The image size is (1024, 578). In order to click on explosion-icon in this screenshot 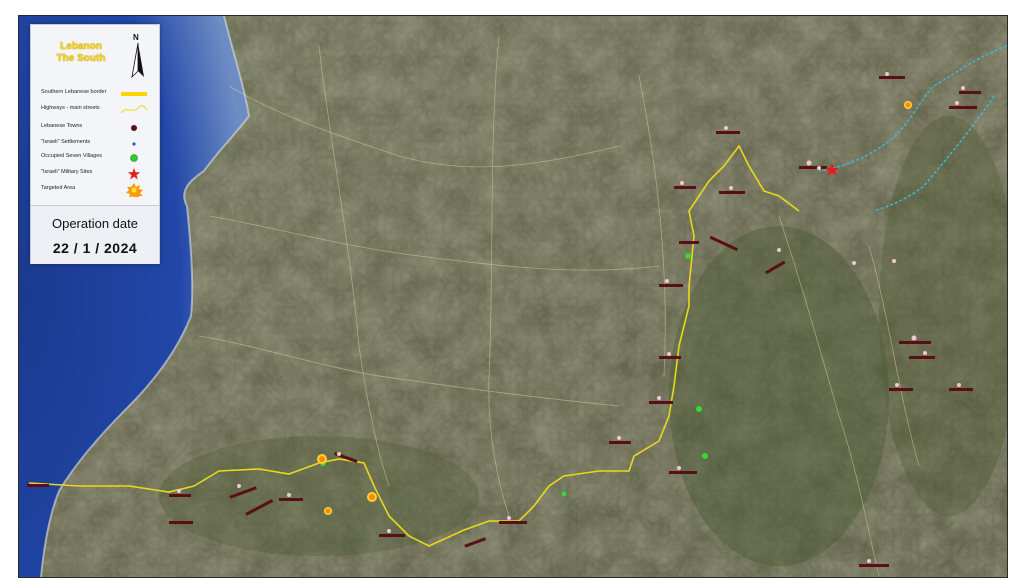, I will do `click(134, 190)`.